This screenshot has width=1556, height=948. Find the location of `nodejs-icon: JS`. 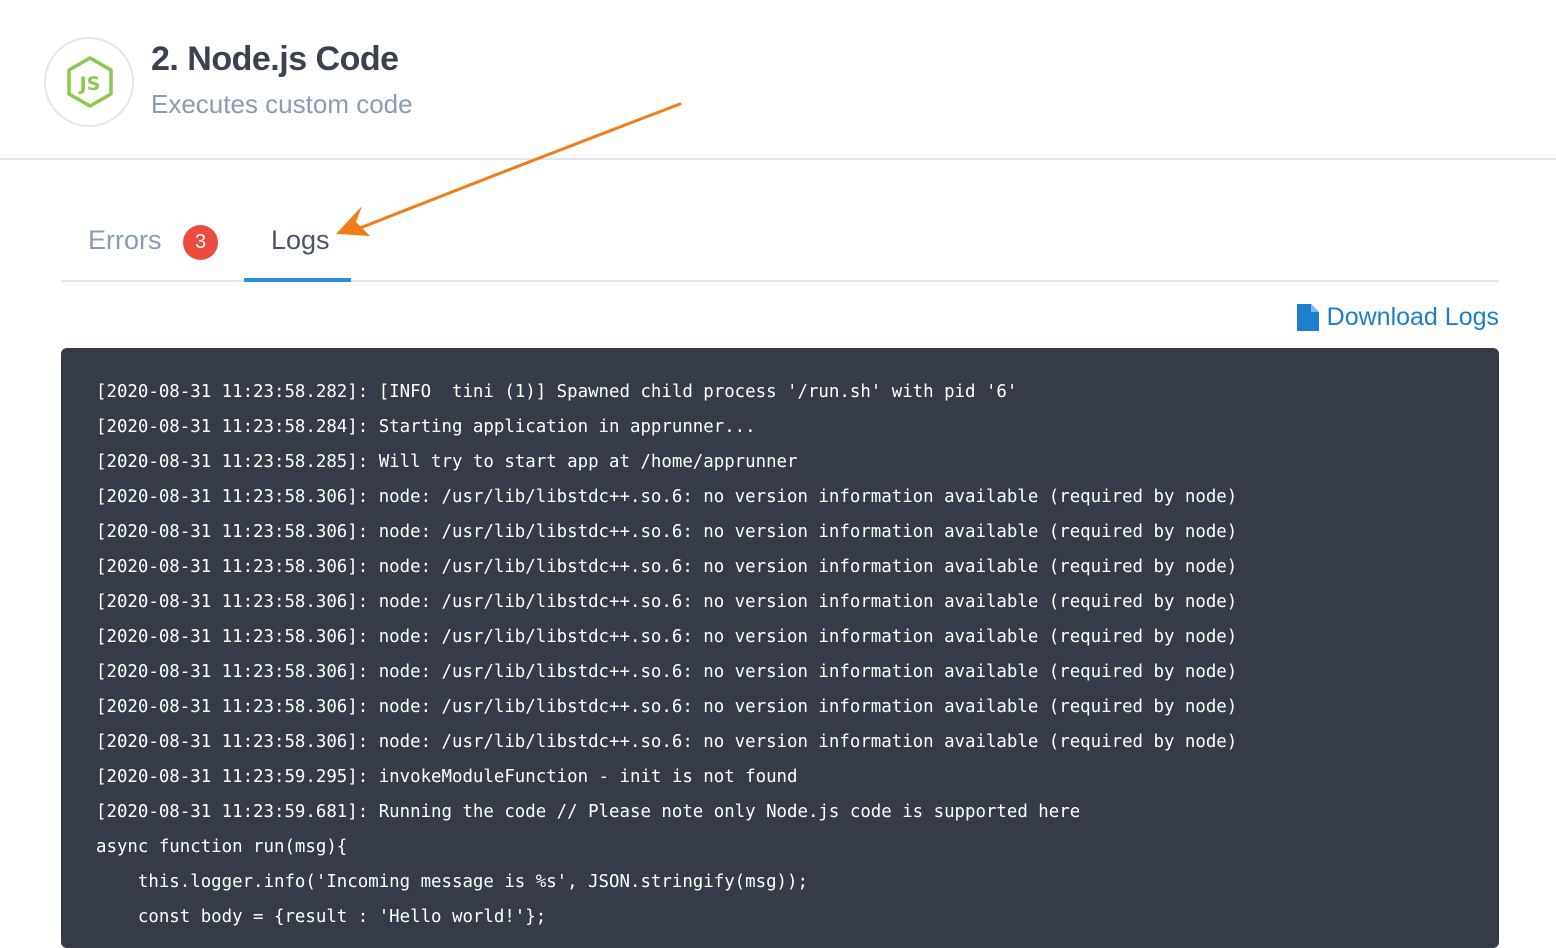

nodejs-icon: JS is located at coordinates (90, 82).